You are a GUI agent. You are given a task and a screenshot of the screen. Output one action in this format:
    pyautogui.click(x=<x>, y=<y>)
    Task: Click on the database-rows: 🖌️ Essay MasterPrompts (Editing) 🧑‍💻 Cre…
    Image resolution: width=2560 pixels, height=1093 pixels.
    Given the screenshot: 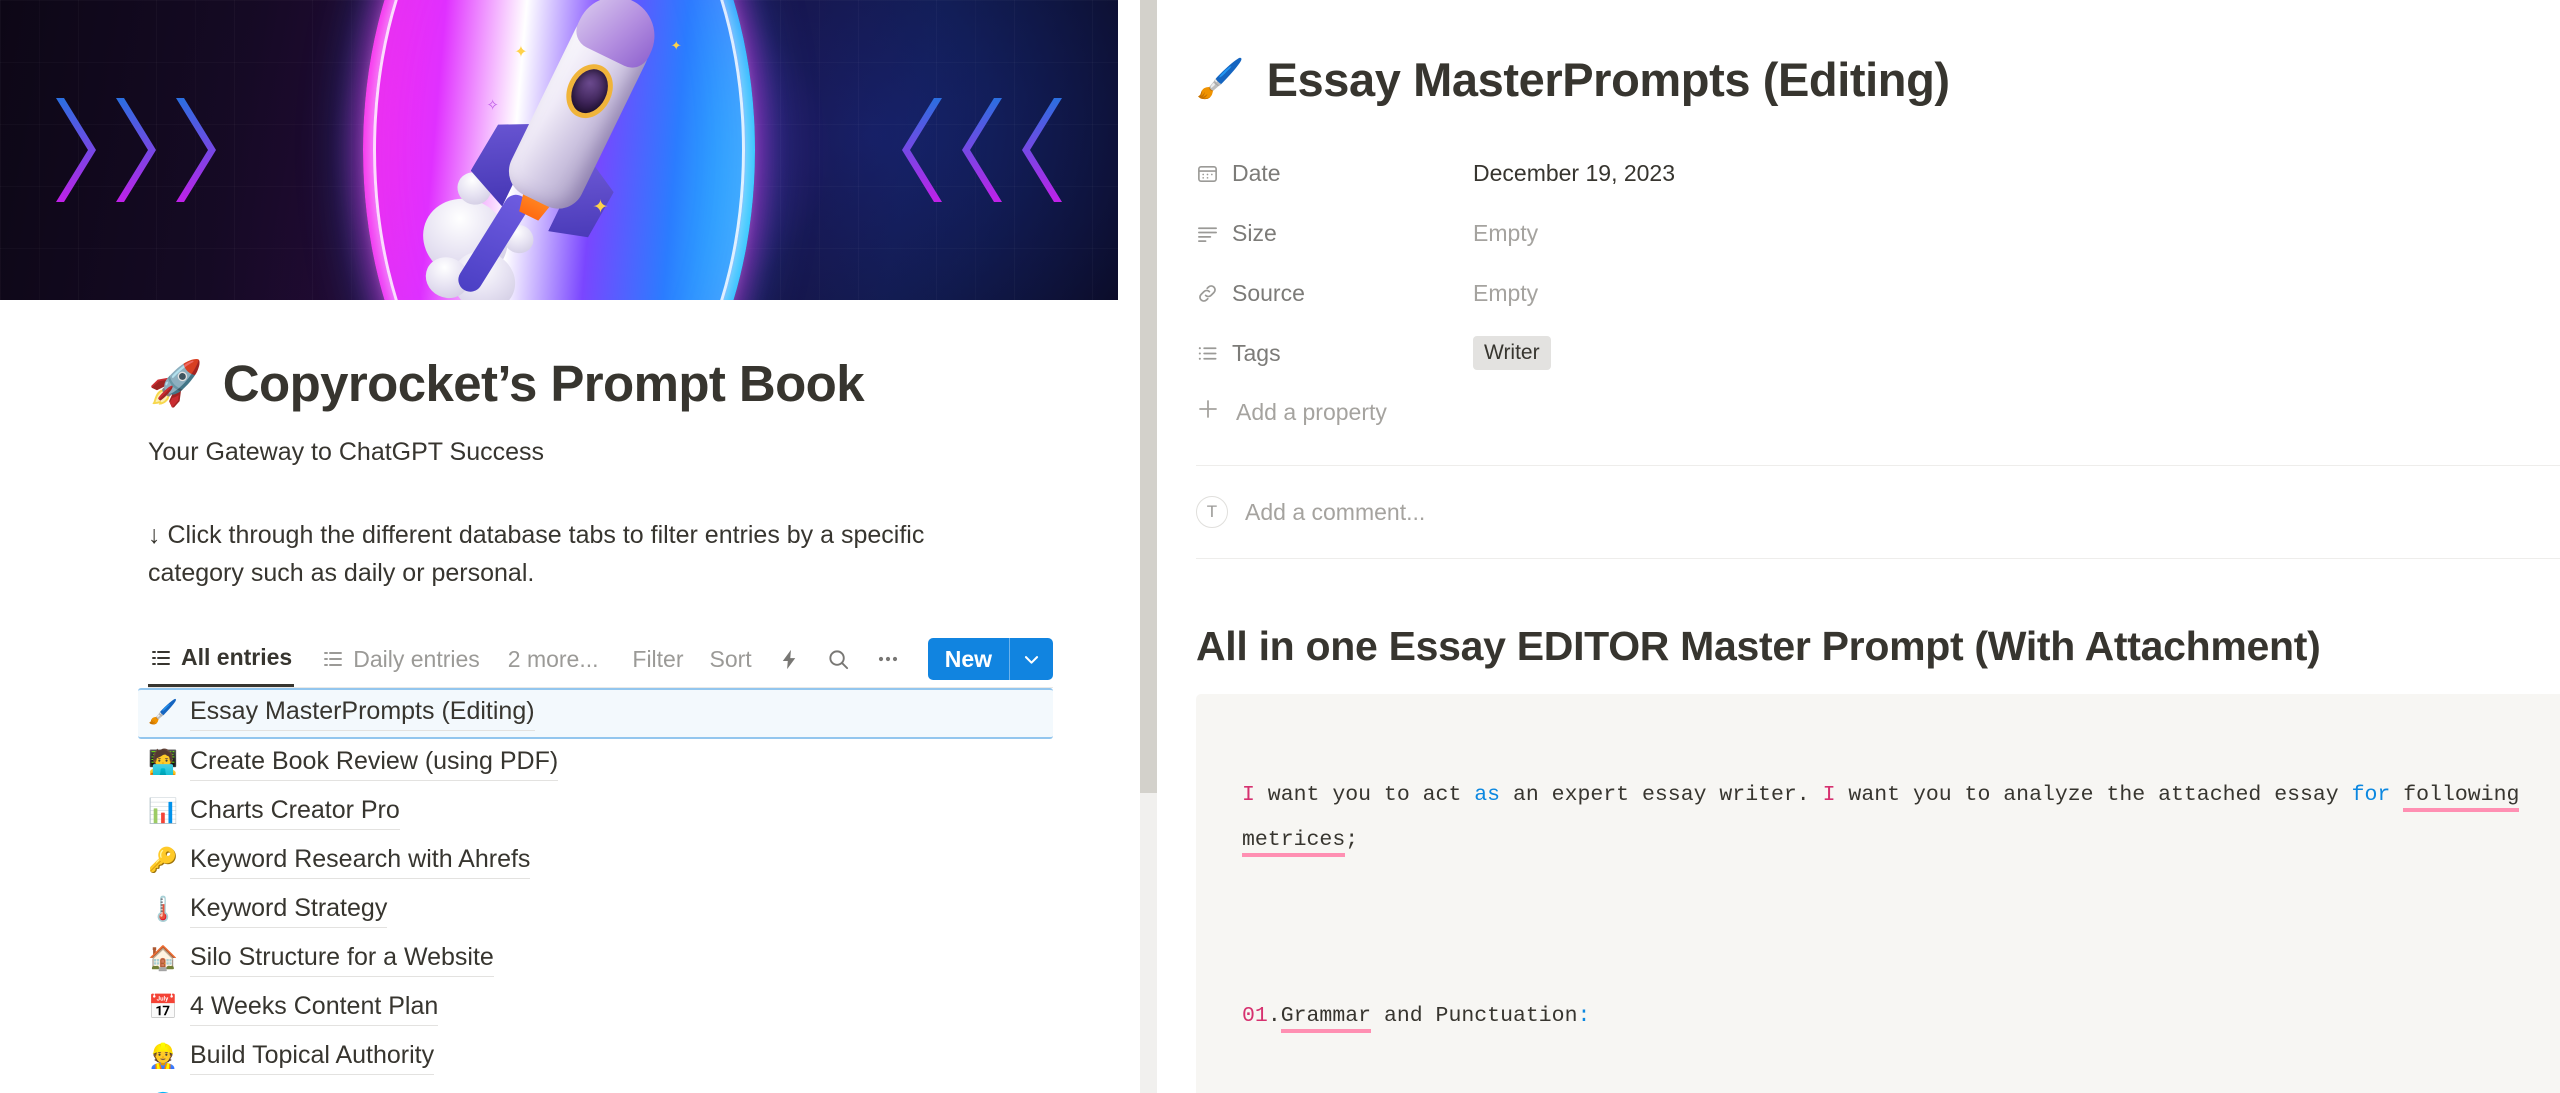 What is the action you would take?
    pyautogui.click(x=595, y=890)
    